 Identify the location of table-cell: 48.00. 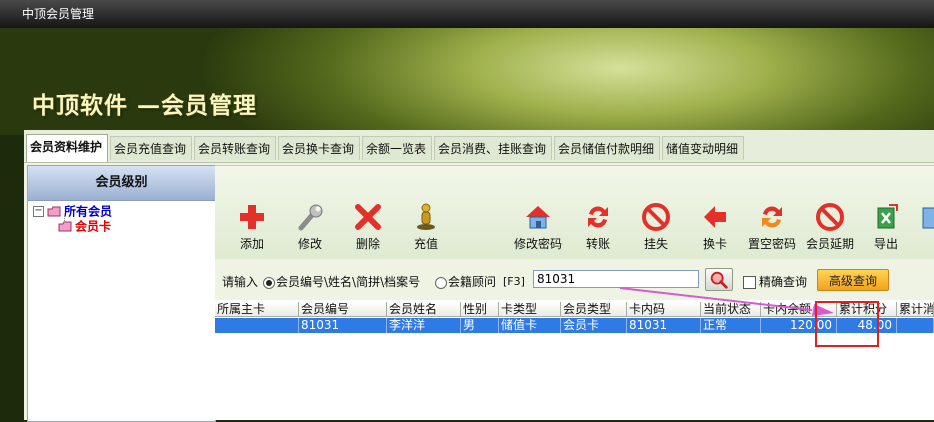
(867, 325).